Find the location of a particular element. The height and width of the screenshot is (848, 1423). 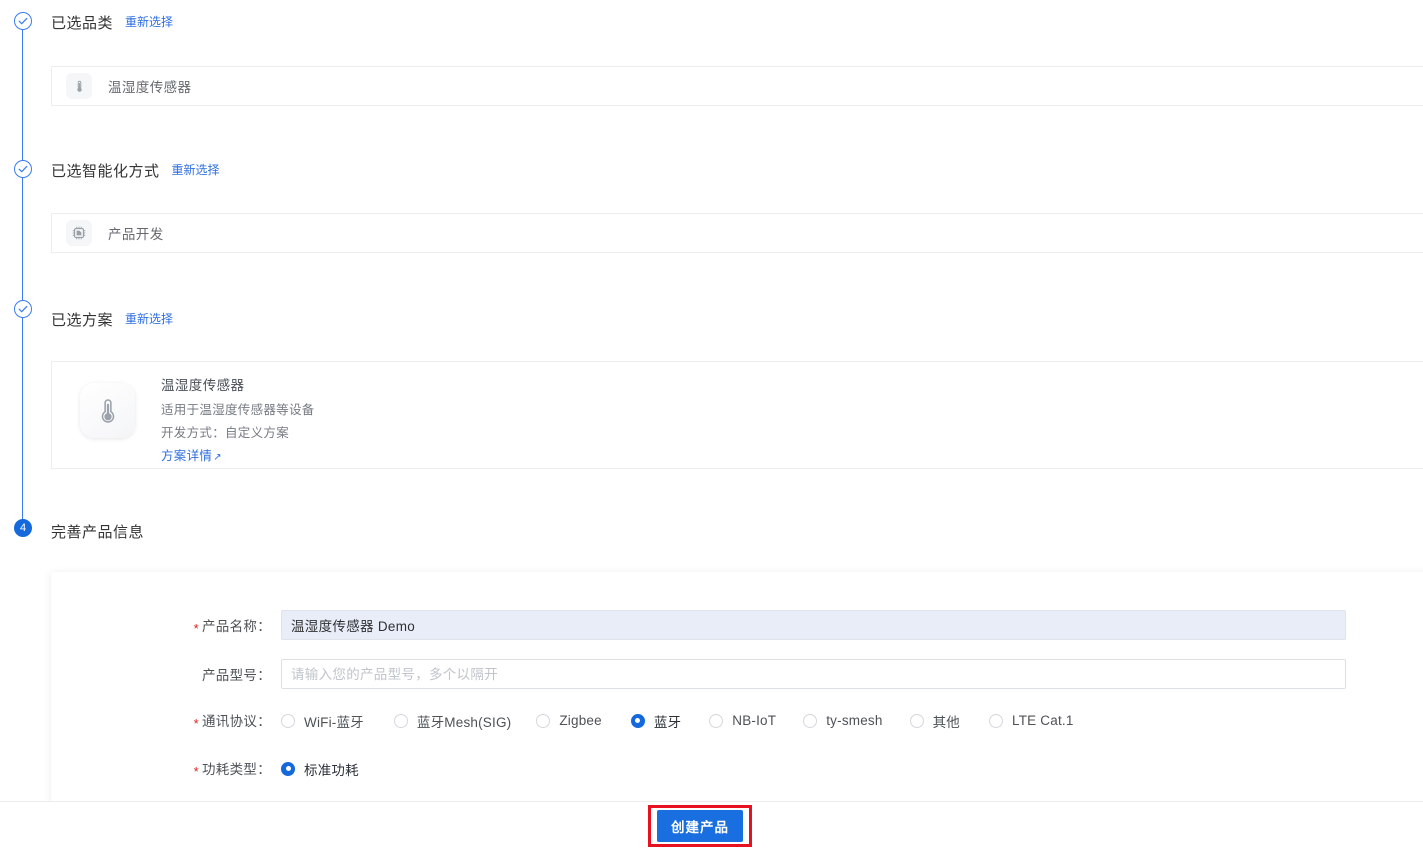

power-type-label: * 功耗类型： is located at coordinates (166, 768).